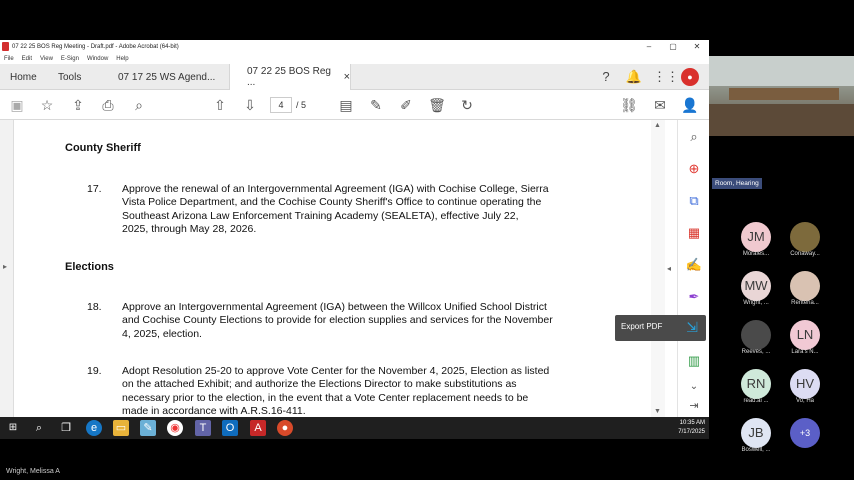 The image size is (854, 480). What do you see at coordinates (162, 333) in the screenshot?
I see `item-line: 4, 2025, election.` at bounding box center [162, 333].